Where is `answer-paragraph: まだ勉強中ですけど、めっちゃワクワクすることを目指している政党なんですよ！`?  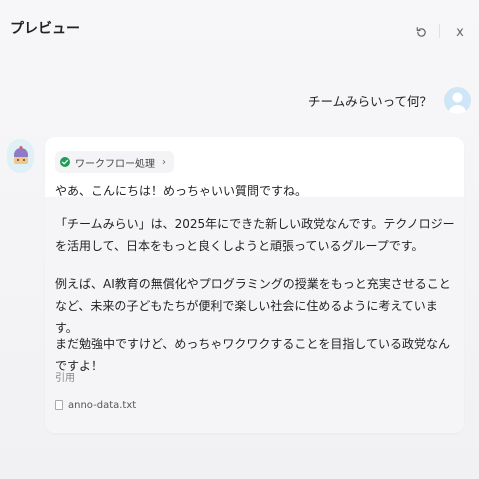
answer-paragraph: まだ勉強中ですけど、めっちゃワクワクすることを目指している政党なんですよ！ is located at coordinates (253, 355).